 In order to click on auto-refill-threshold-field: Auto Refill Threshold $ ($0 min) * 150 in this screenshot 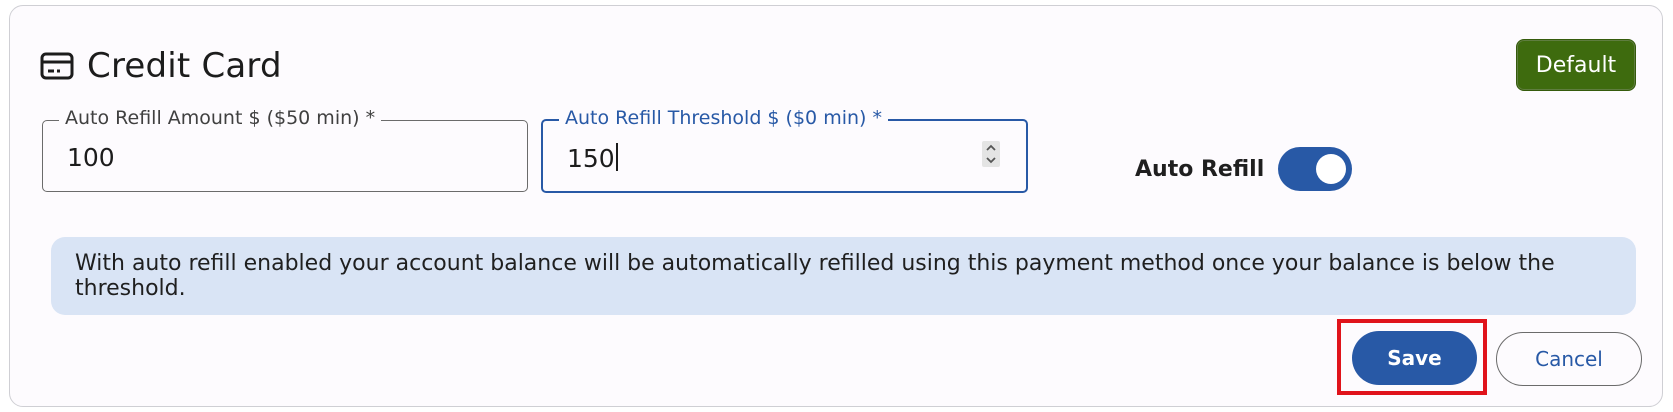, I will do `click(784, 150)`.